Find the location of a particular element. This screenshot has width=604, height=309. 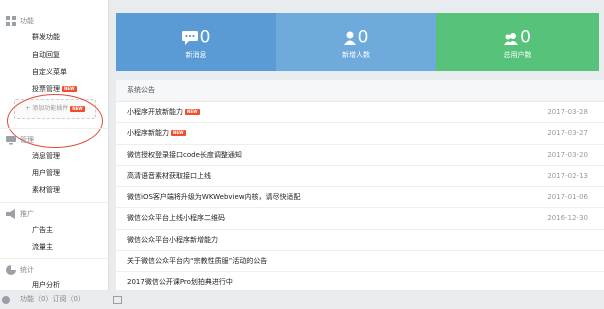

notice-title: 微信公众平台上线小程序二维码 is located at coordinates (176, 218).